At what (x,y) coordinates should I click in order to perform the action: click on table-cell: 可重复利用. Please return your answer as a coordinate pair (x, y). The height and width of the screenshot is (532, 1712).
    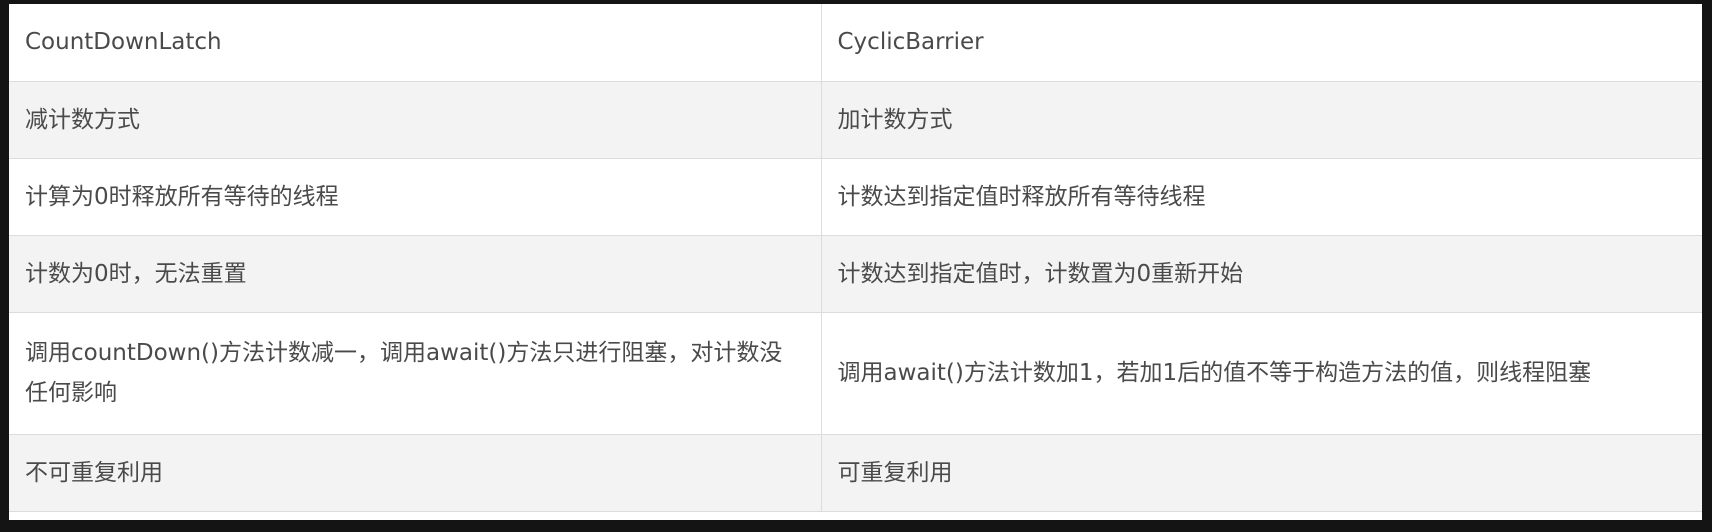
    Looking at the image, I should click on (1261, 472).